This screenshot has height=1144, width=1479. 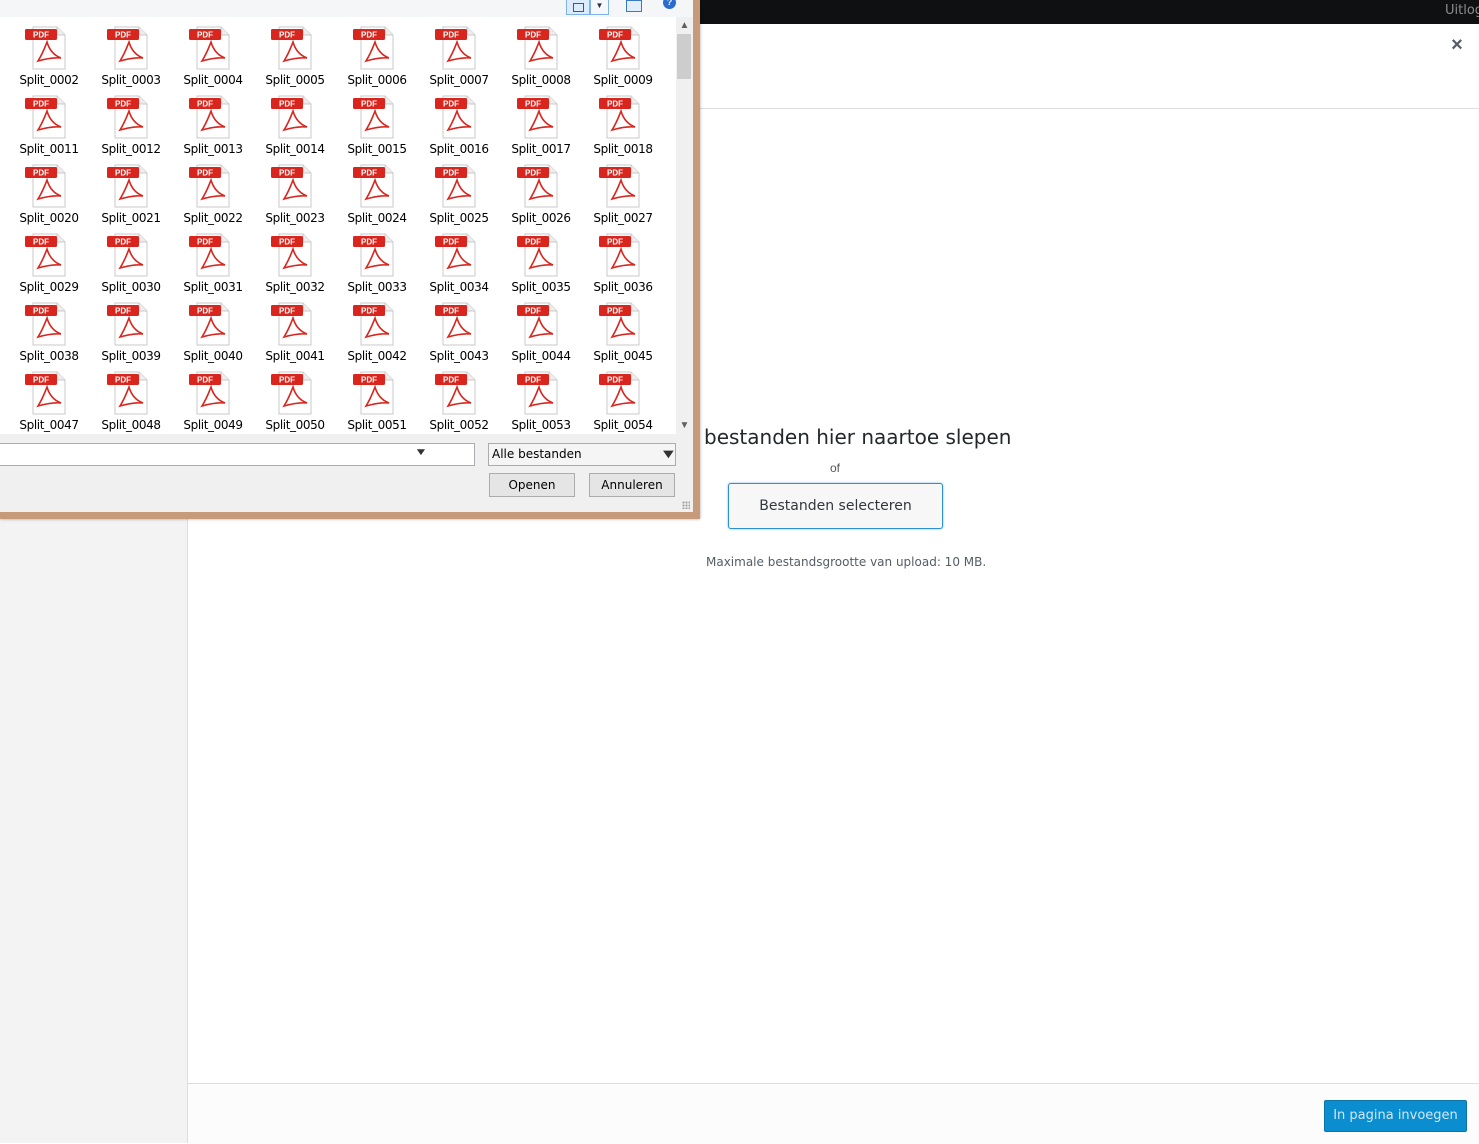 What do you see at coordinates (615, 121) in the screenshot?
I see `file-item: PDF Split_0018` at bounding box center [615, 121].